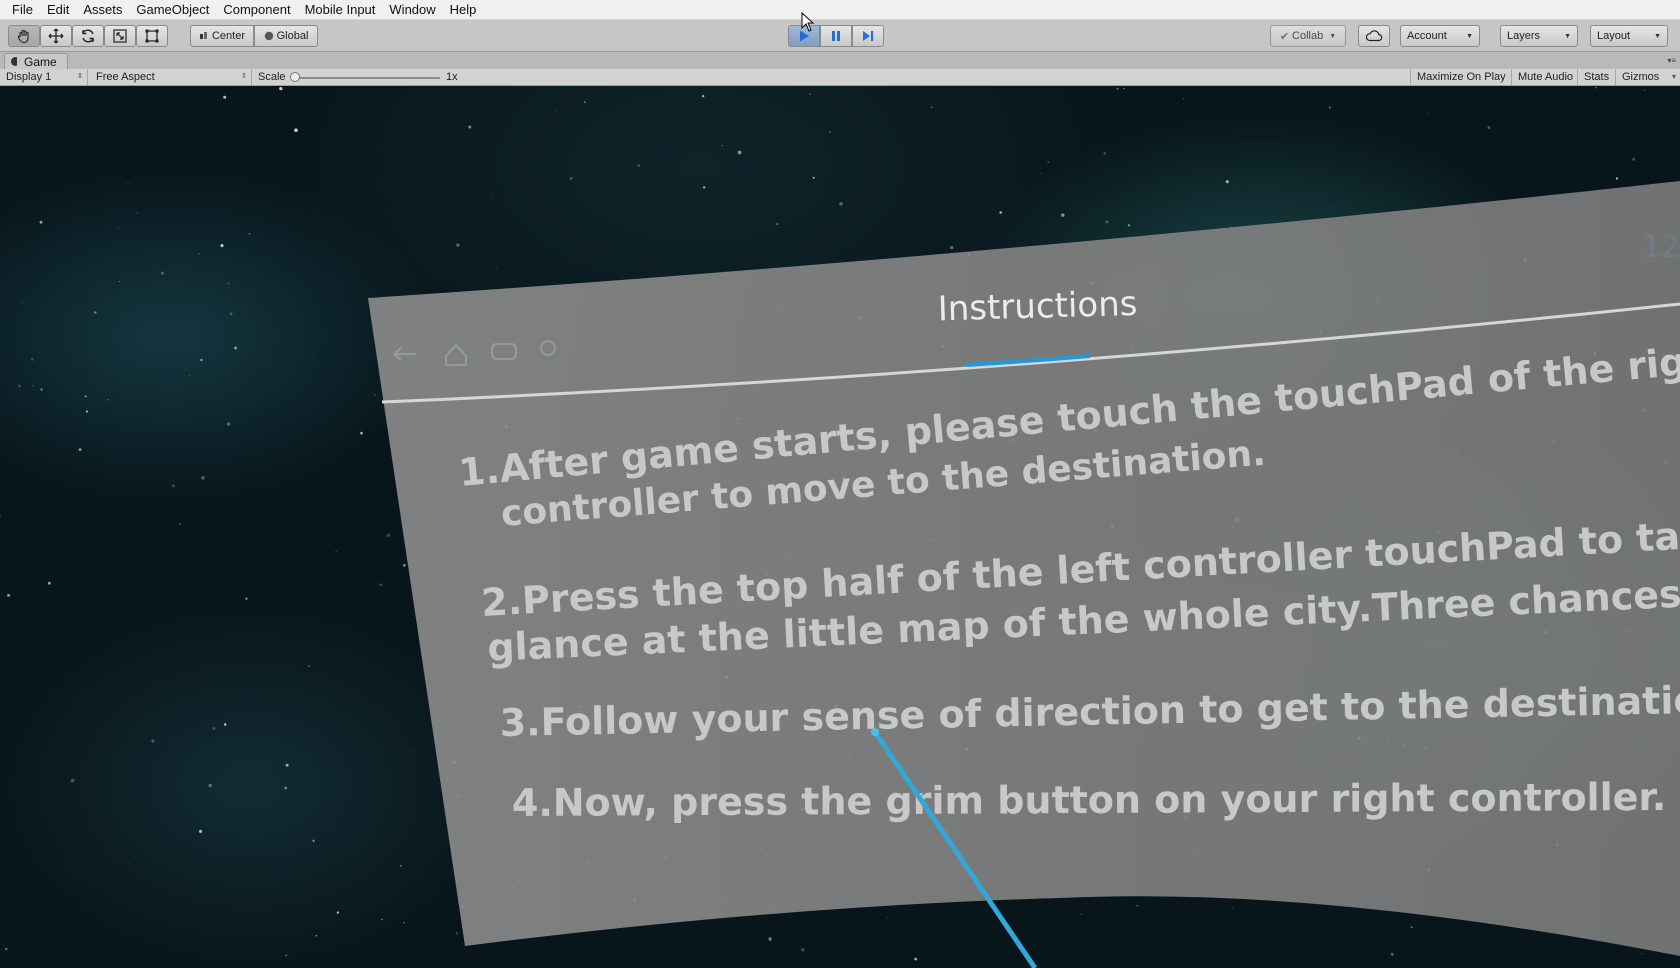 The height and width of the screenshot is (968, 1680). I want to click on aspect-label: Free Aspect, so click(125, 77).